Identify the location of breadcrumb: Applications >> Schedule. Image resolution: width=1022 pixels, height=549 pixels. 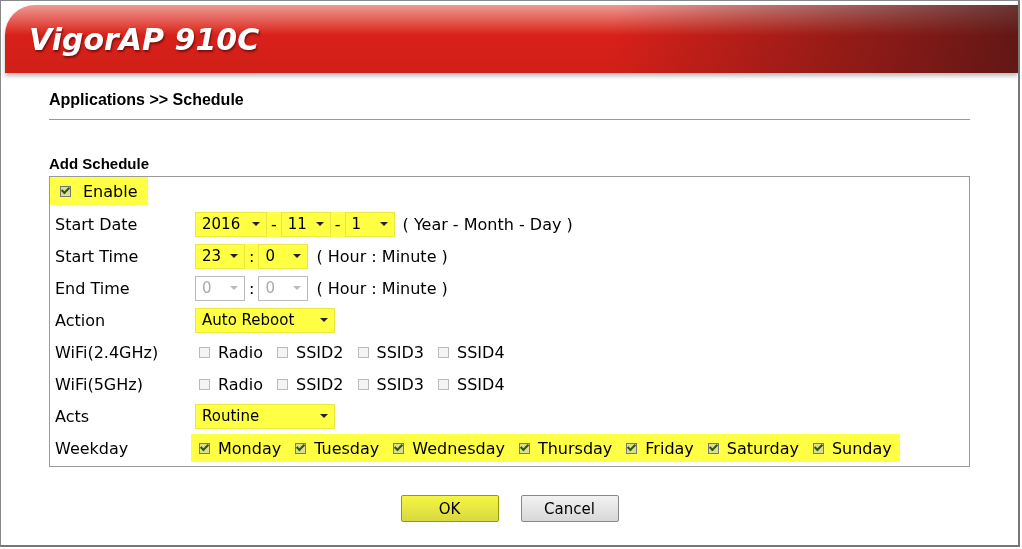
(509, 96).